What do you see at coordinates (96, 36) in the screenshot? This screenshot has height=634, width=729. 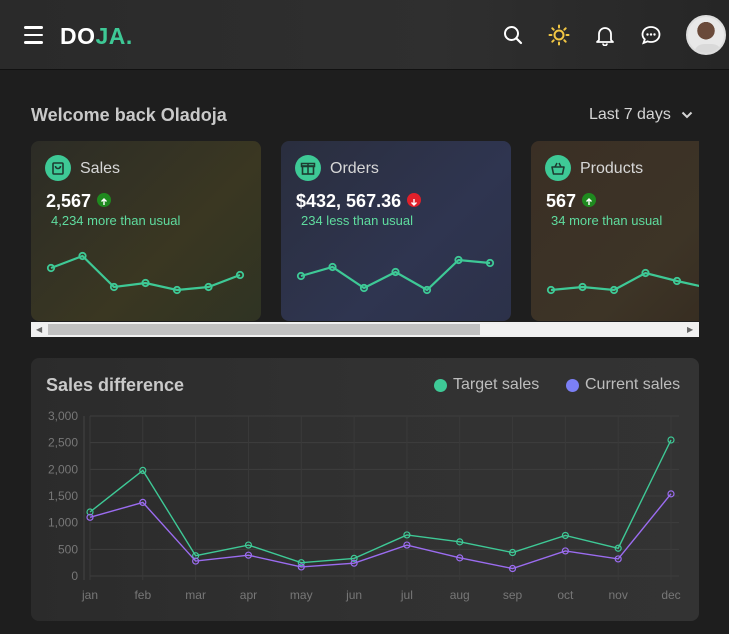 I see `app-logo: DOJA.` at bounding box center [96, 36].